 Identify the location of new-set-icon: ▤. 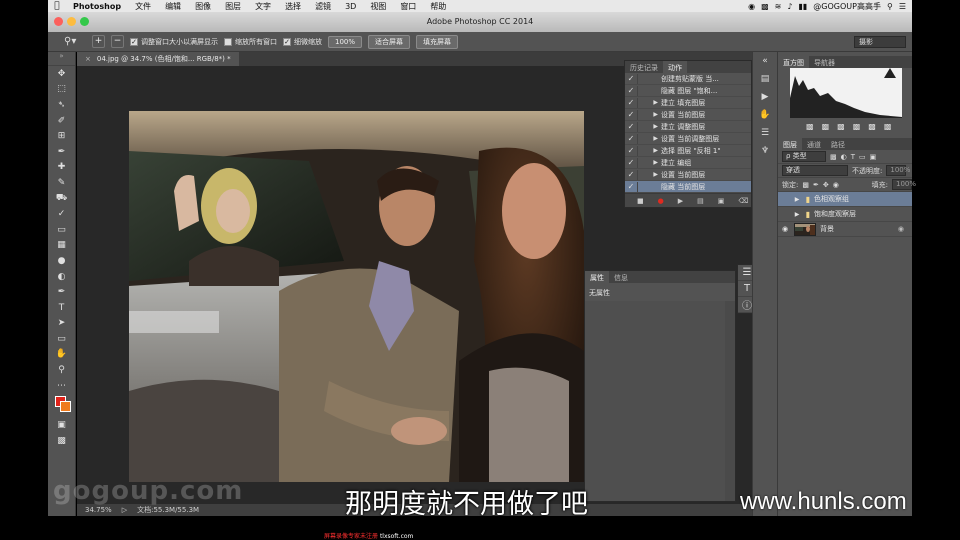
(700, 201).